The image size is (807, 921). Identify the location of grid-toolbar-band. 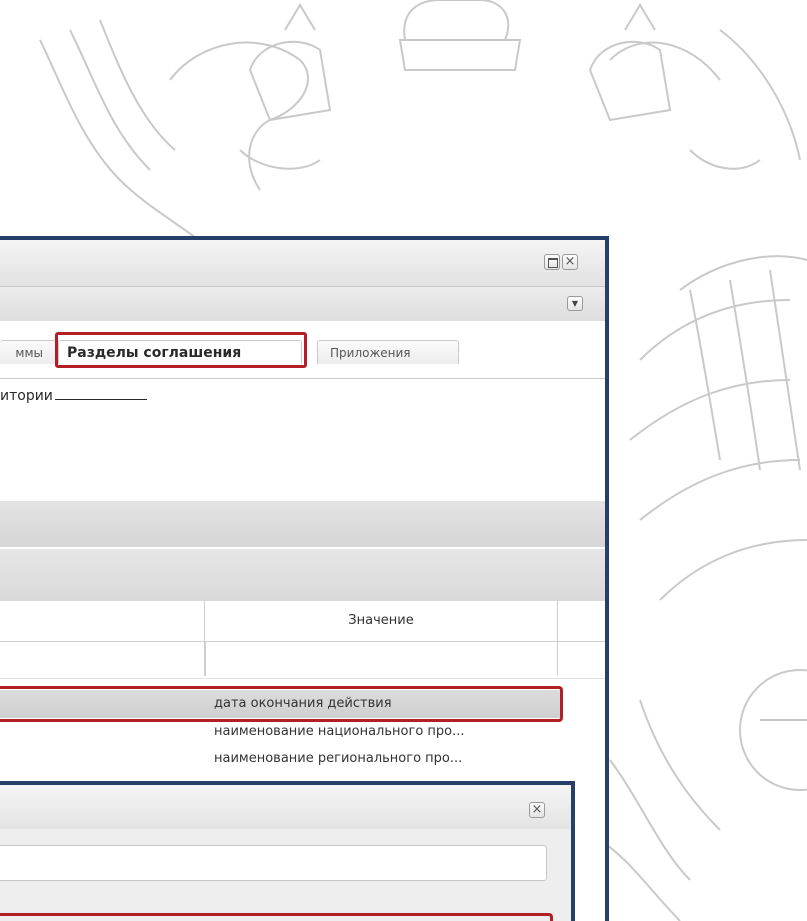
(302, 575).